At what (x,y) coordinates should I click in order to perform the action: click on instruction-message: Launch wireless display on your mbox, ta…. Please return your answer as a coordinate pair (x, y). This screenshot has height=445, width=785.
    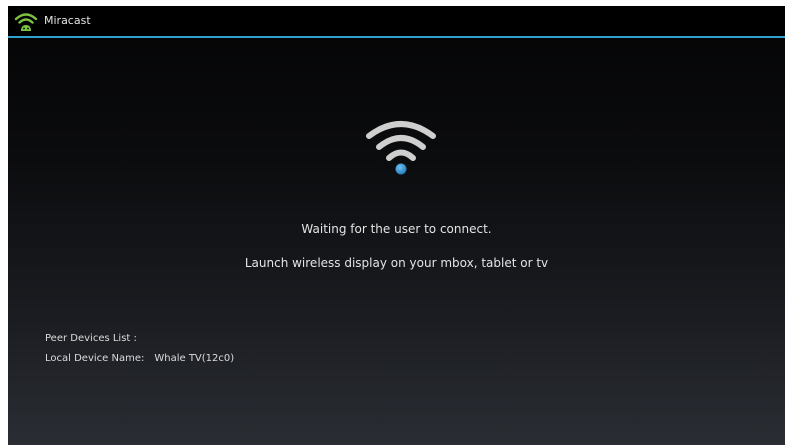
    Looking at the image, I should click on (396, 263).